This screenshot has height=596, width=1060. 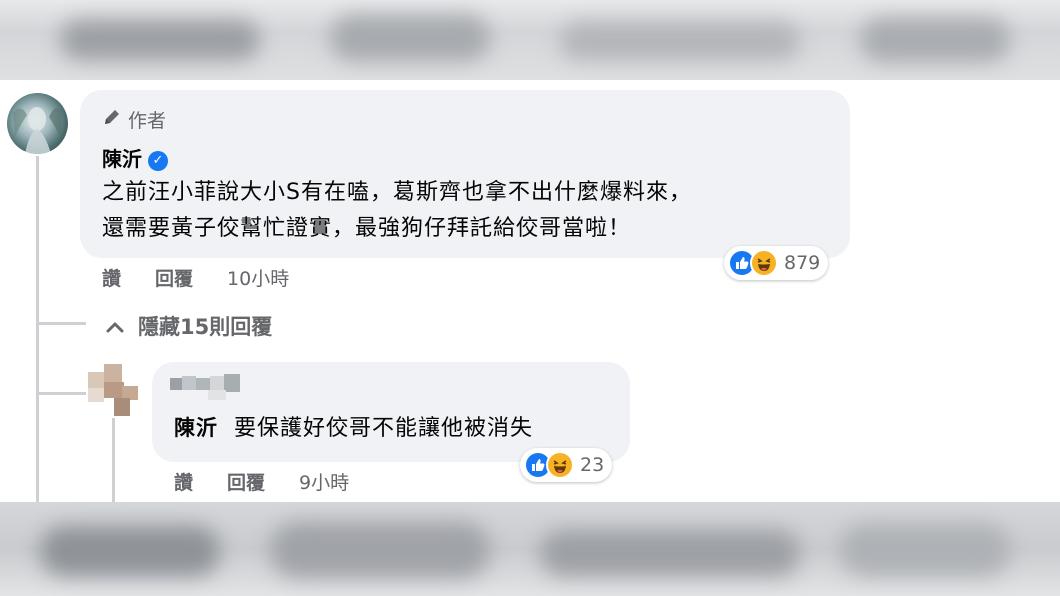 What do you see at coordinates (397, 192) in the screenshot?
I see `comment-text-line-1: 之前汪小菲說大小S有在嗑，葛斯齊也拿不出什麼爆料來，` at bounding box center [397, 192].